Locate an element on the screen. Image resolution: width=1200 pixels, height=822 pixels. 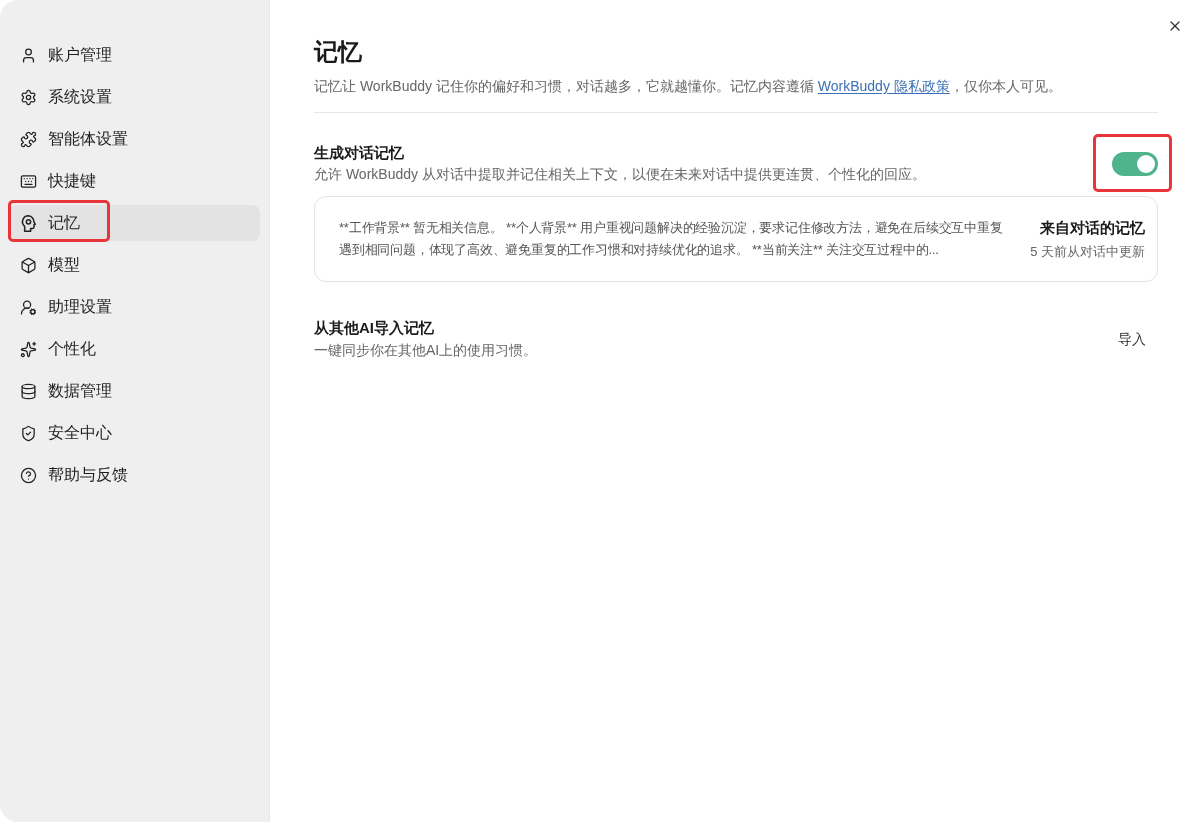
shield-check-icon is located at coordinates (28, 433).